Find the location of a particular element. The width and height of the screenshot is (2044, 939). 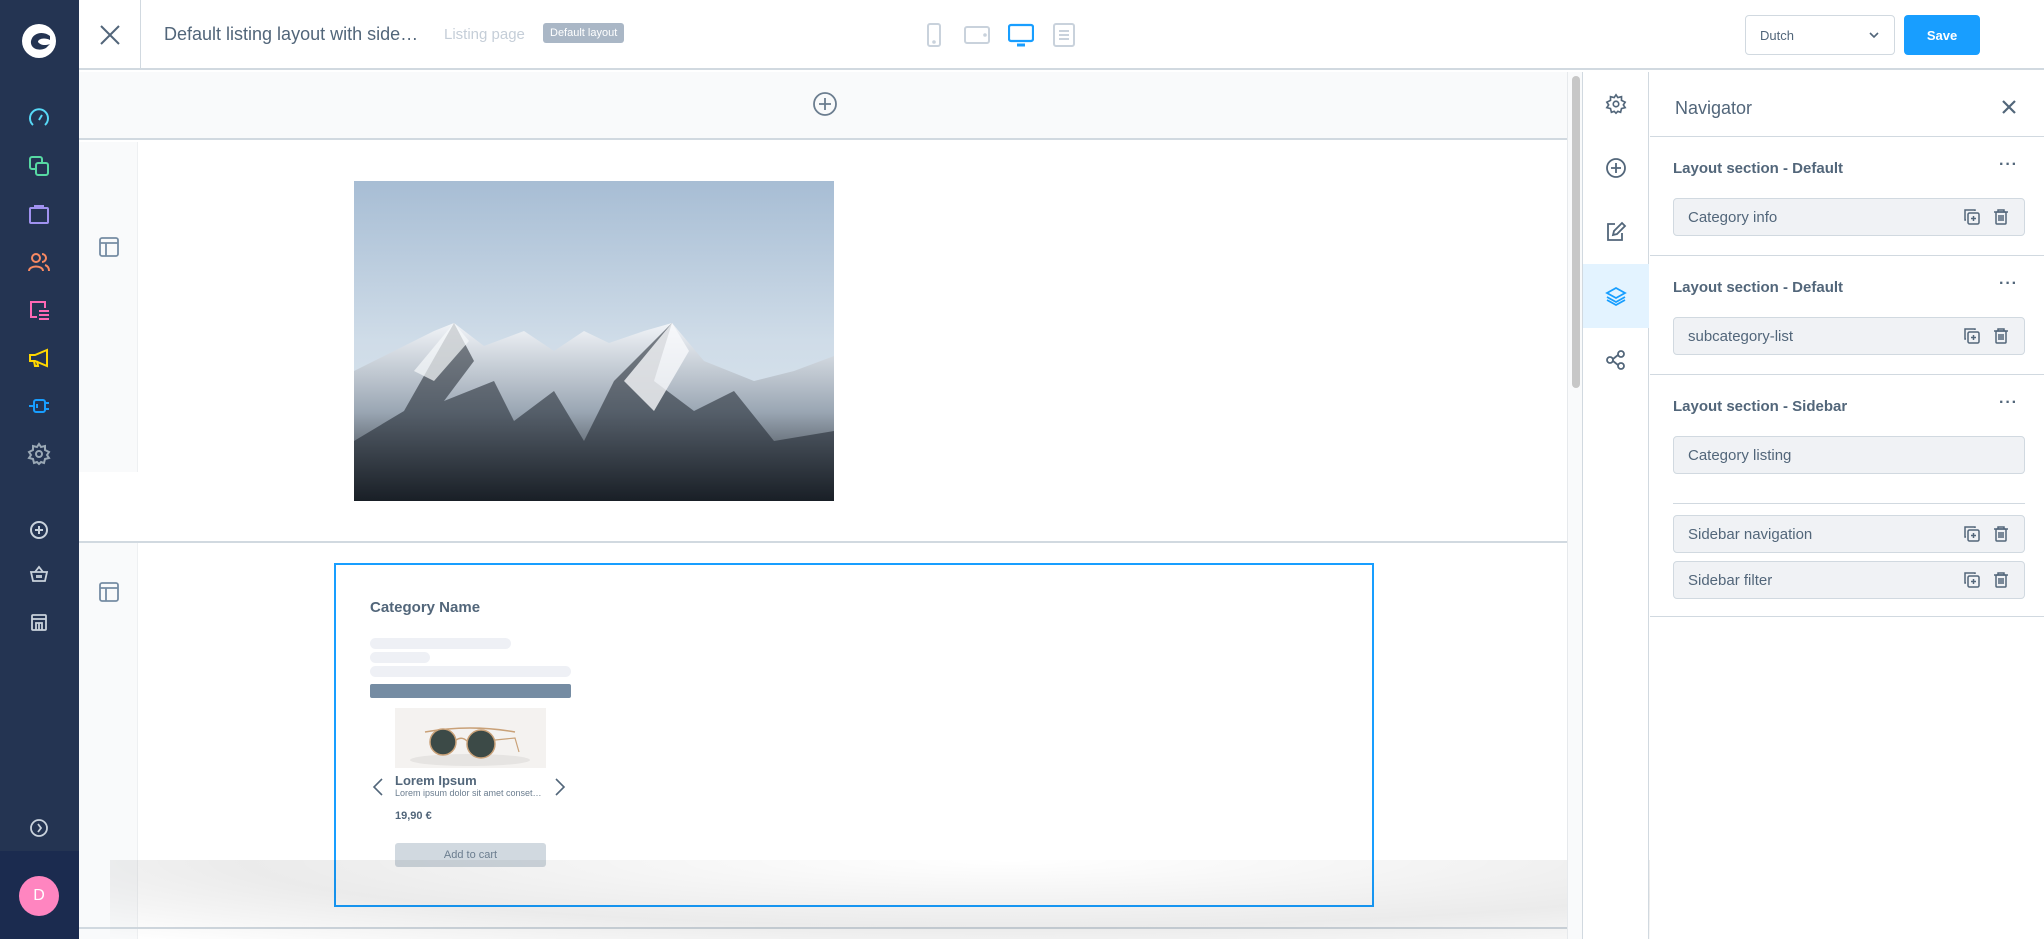

add-block-icon is located at coordinates (1616, 168).